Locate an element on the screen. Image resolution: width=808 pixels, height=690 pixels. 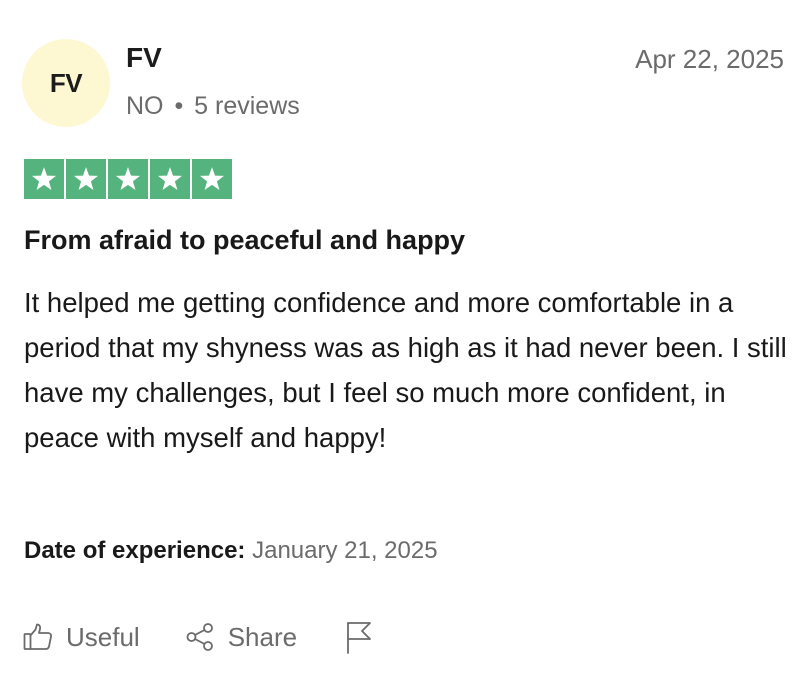
reviewer-meta: NO • 5 reviews is located at coordinates (213, 106).